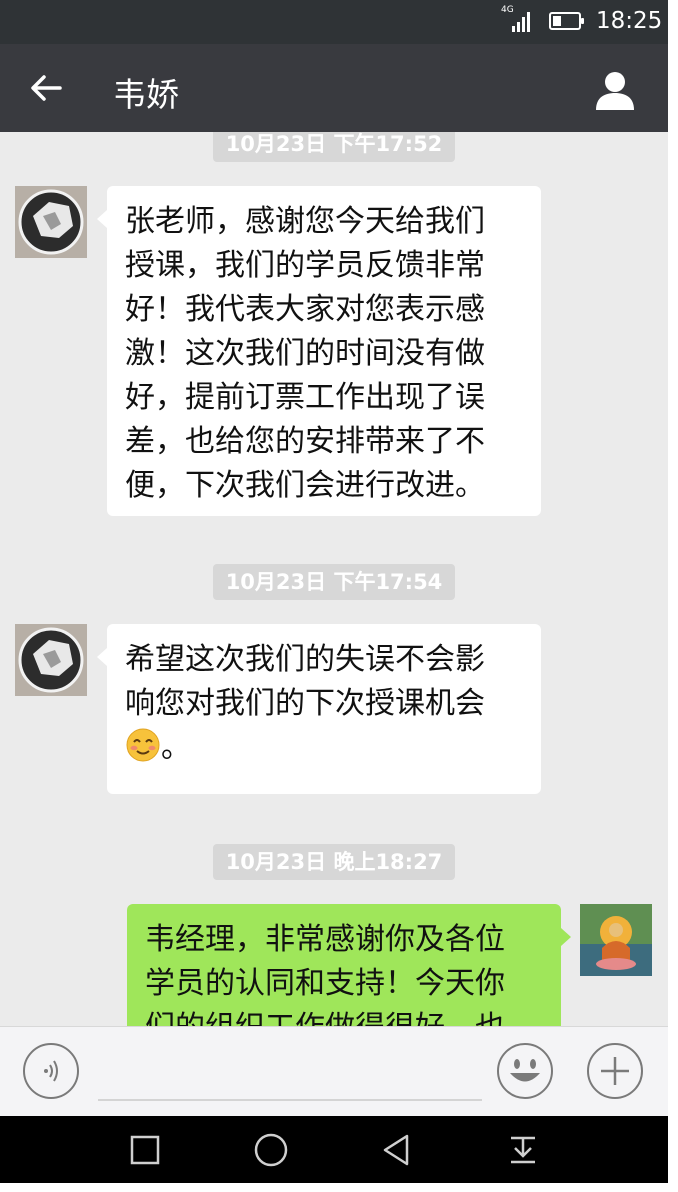  I want to click on back-button, so click(46, 88).